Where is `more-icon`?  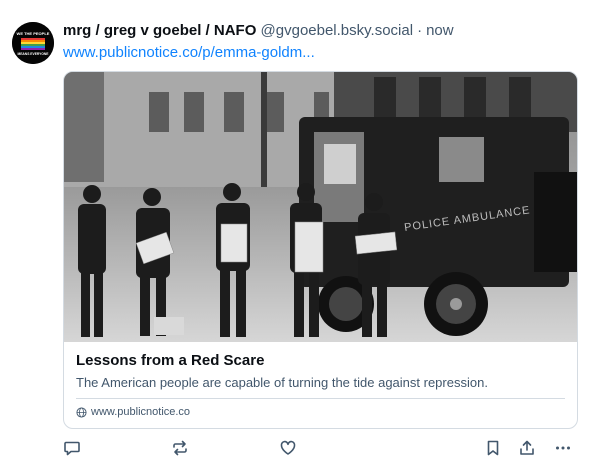 more-icon is located at coordinates (563, 448).